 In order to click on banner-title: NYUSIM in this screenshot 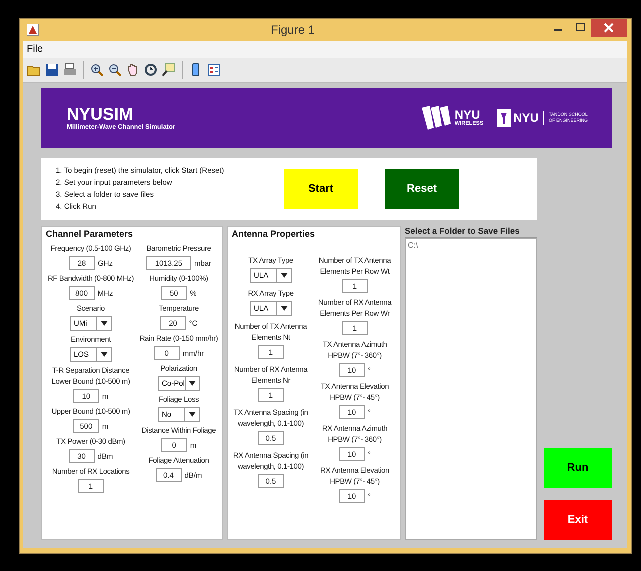, I will do `click(100, 115)`.